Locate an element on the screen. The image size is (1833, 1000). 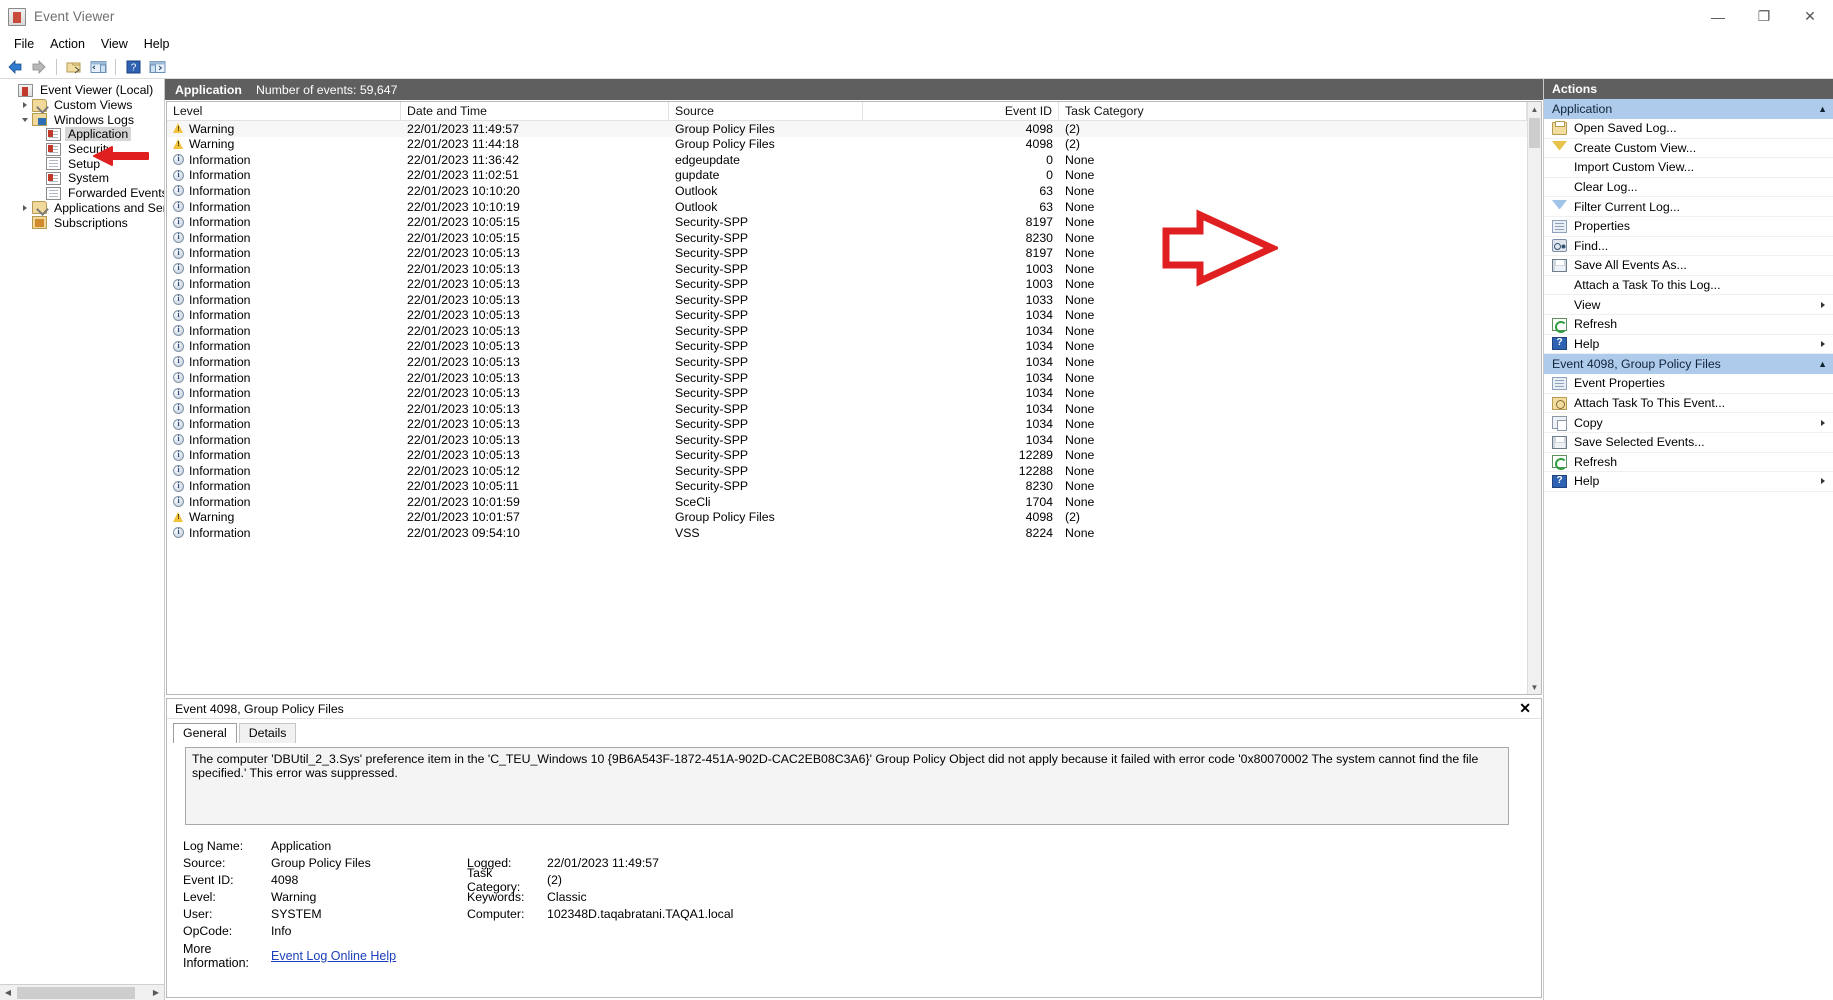
actions-section-header: Application ▲ is located at coordinates (1688, 109).